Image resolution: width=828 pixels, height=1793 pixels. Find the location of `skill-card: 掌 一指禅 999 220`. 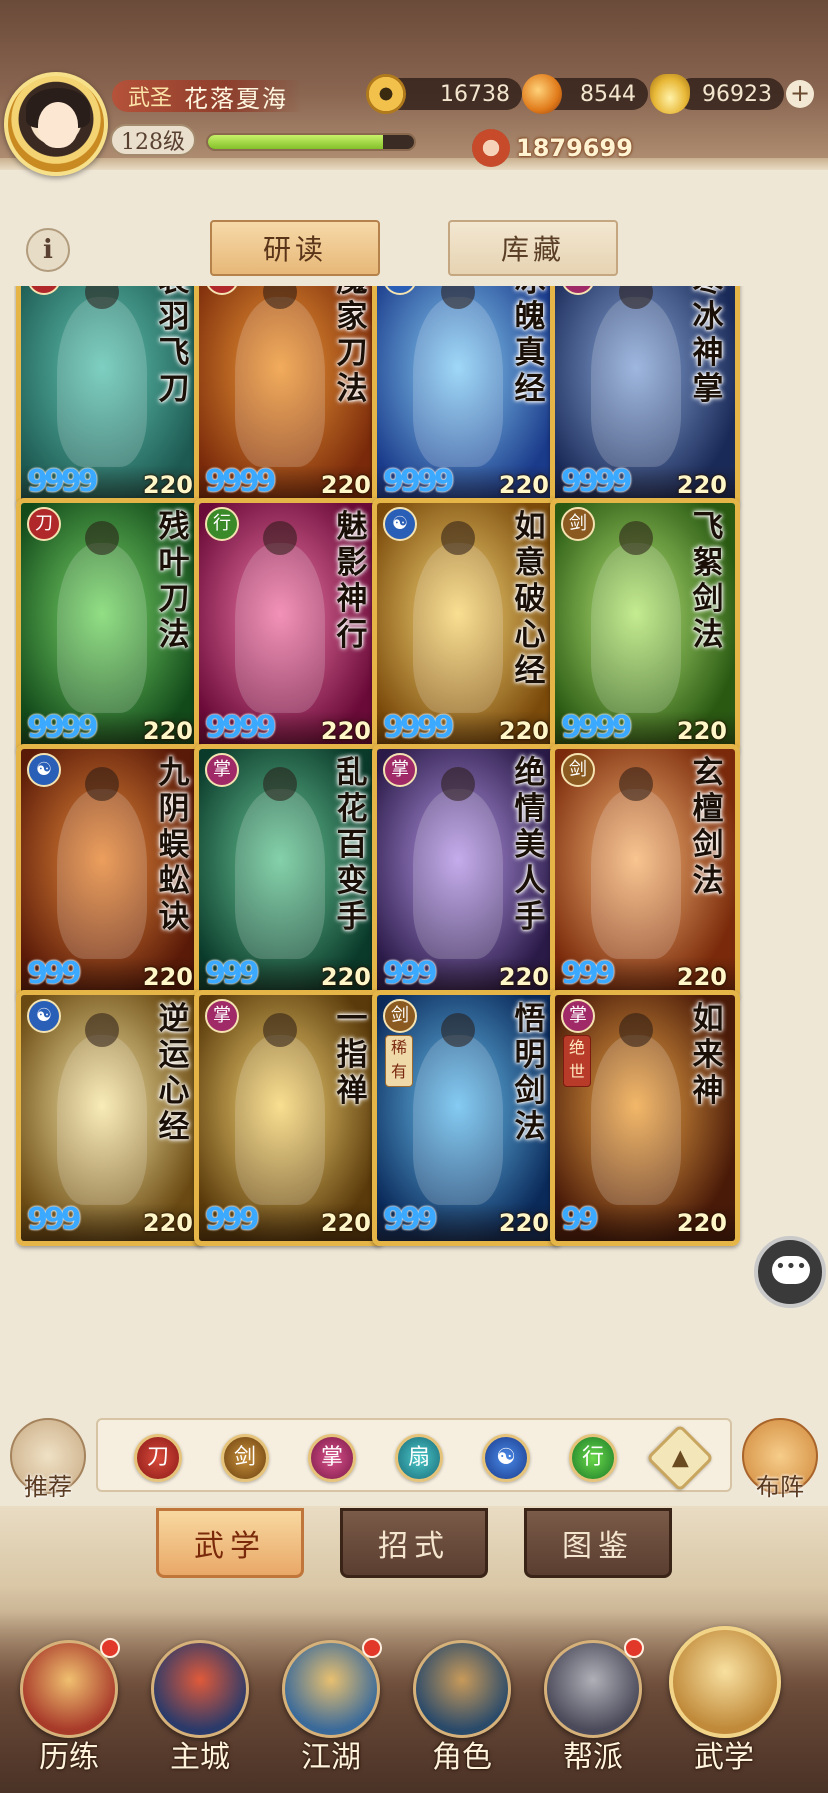

skill-card: 掌 一指禅 999 220 is located at coordinates (289, 1118).